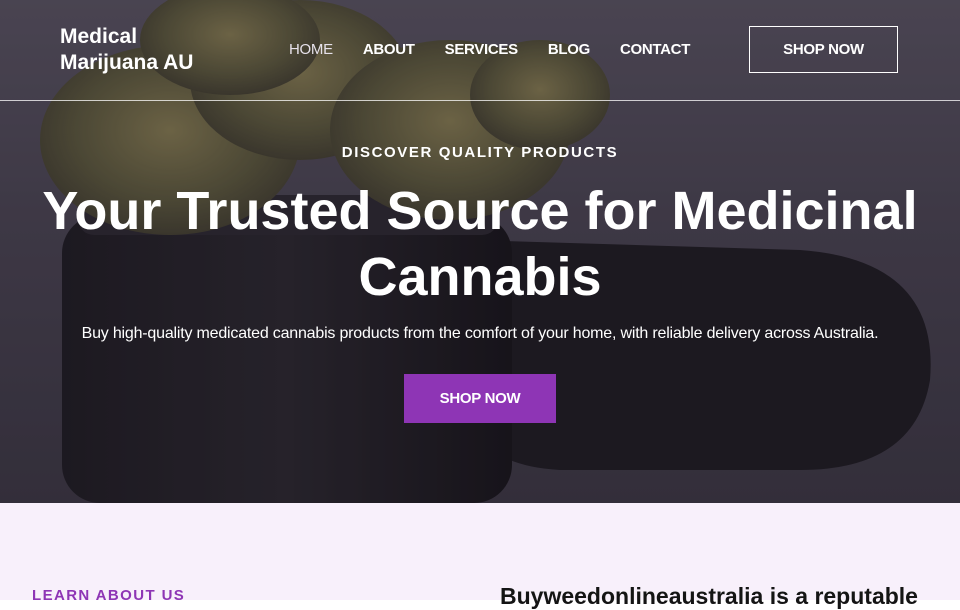 The image size is (960, 610). I want to click on nav-blog: BLOG, so click(569, 50).